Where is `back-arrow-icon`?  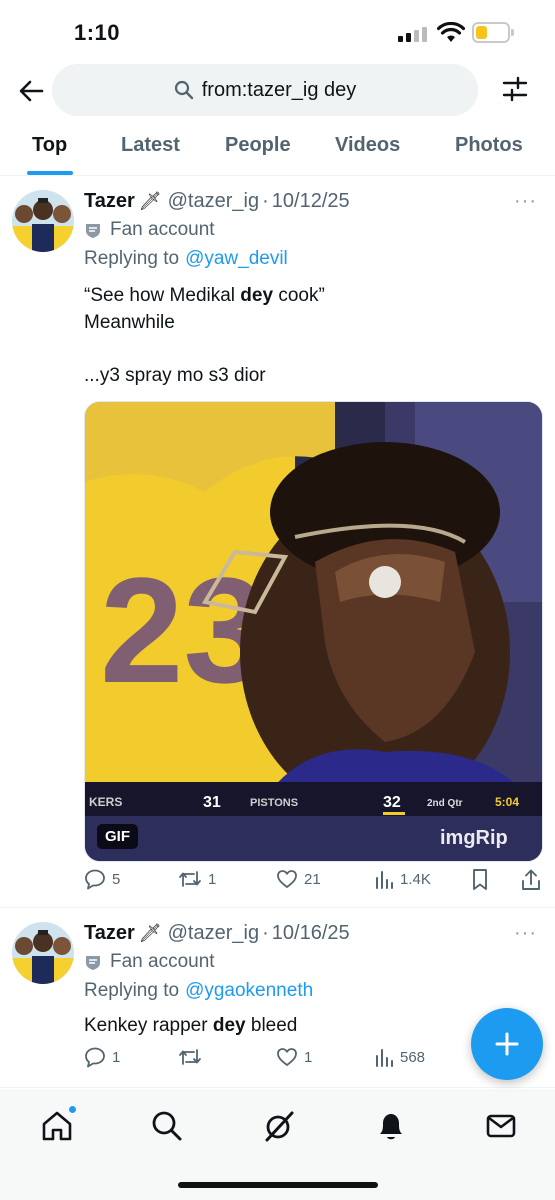 back-arrow-icon is located at coordinates (31, 91).